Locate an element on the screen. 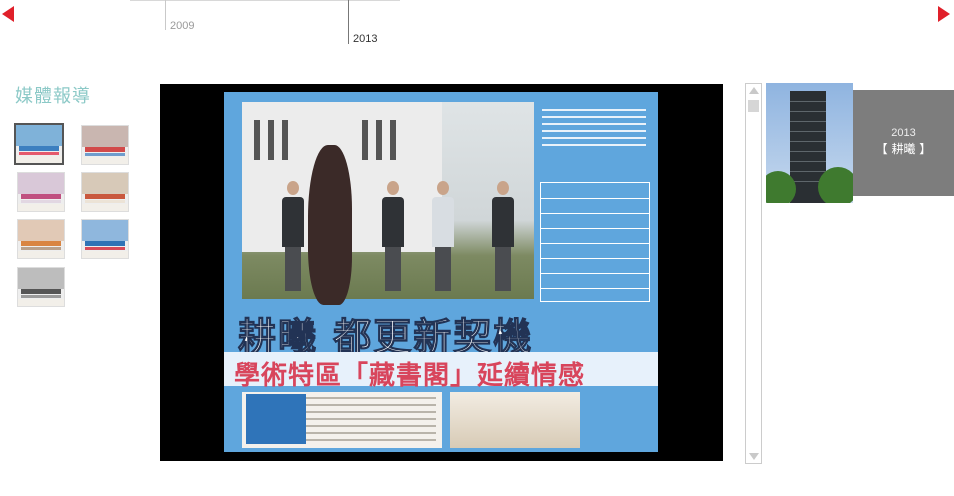 Image resolution: width=954 pixels, height=496 pixels. year-2013-link: 2013 is located at coordinates (365, 39).